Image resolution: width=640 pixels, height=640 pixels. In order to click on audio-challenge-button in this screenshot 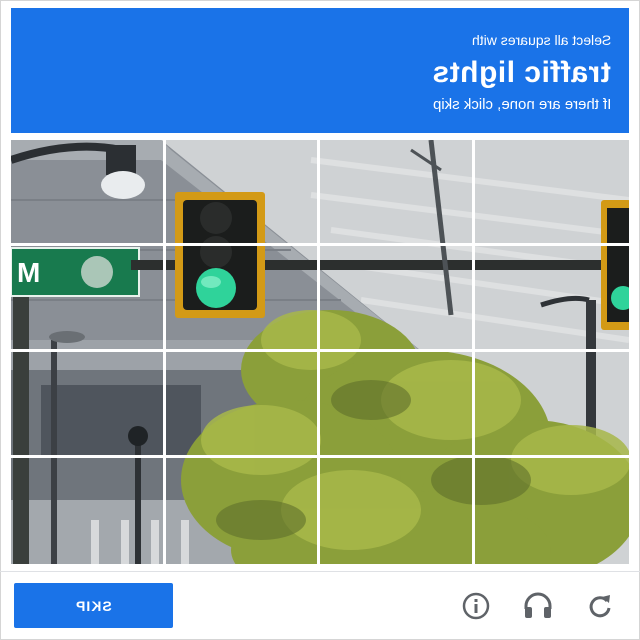, I will do `click(538, 606)`.